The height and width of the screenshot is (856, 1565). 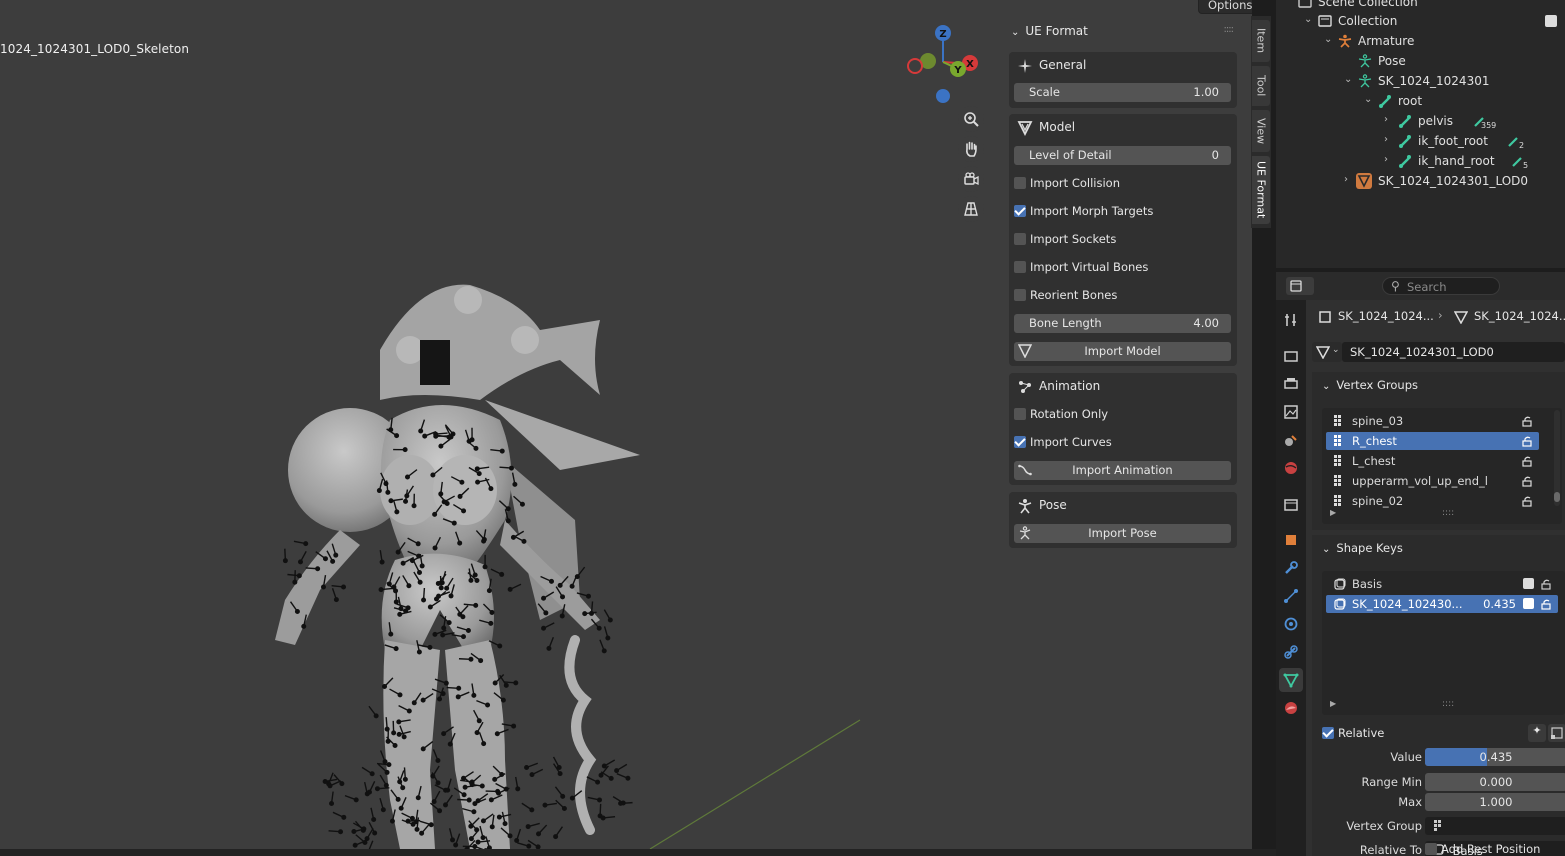 I want to click on vertex-group-row: spine_02, so click(x=1432, y=501).